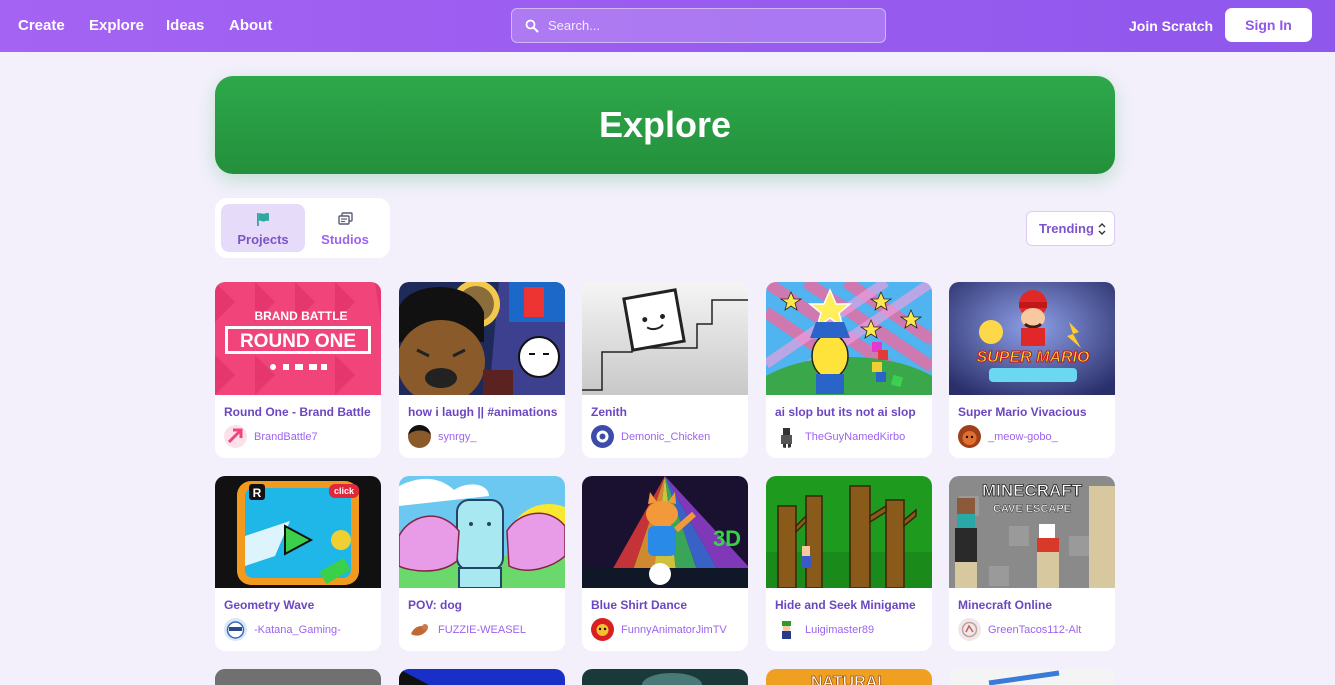 This screenshot has width=1335, height=685. I want to click on svg-text: R, so click(257, 493).